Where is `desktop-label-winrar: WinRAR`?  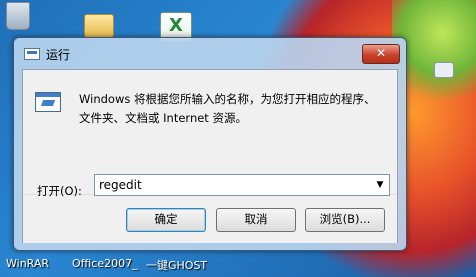
desktop-label-winrar: WinRAR is located at coordinates (27, 263).